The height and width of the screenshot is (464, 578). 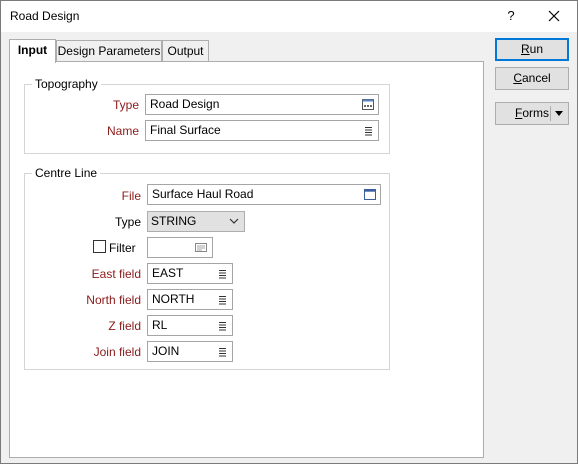 What do you see at coordinates (264, 194) in the screenshot?
I see `centre-line-file-field: Surface Haul Road` at bounding box center [264, 194].